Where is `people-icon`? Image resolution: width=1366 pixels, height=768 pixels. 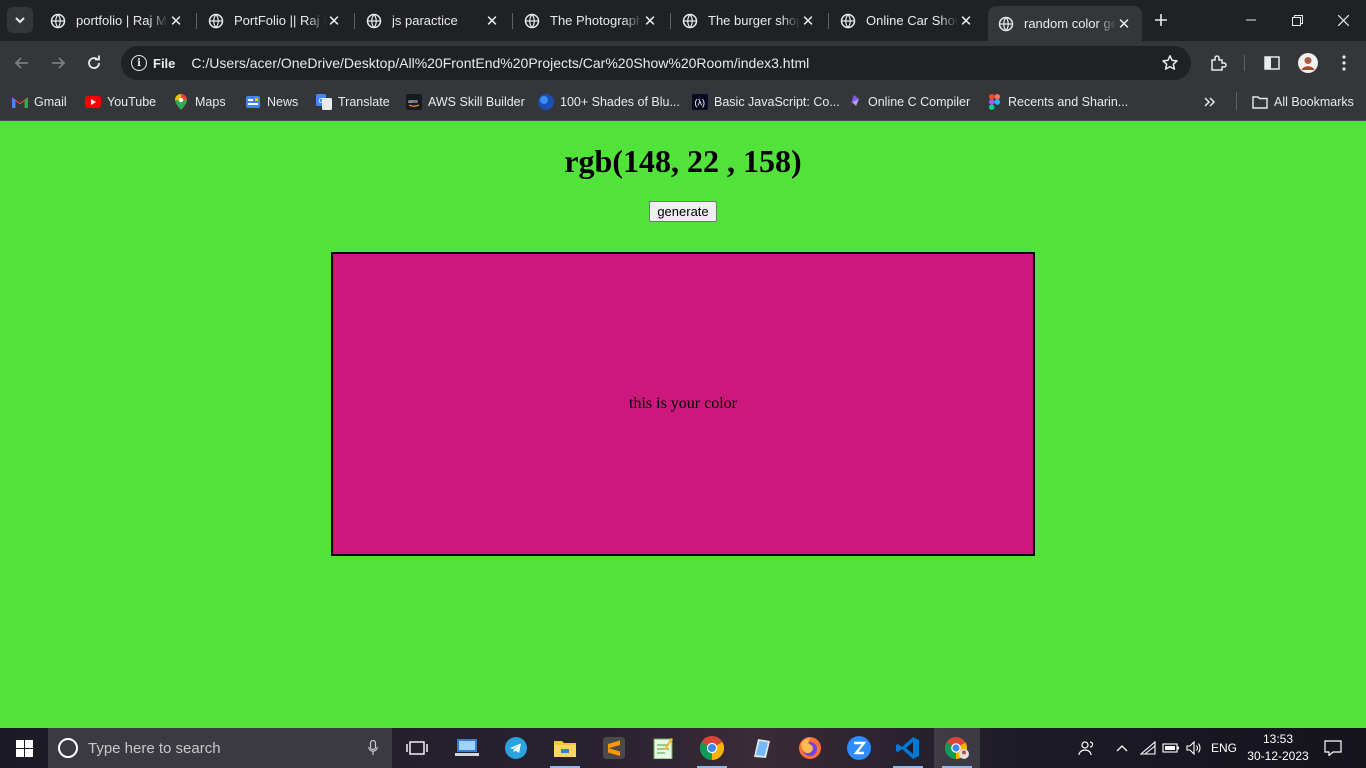 people-icon is located at coordinates (1087, 748).